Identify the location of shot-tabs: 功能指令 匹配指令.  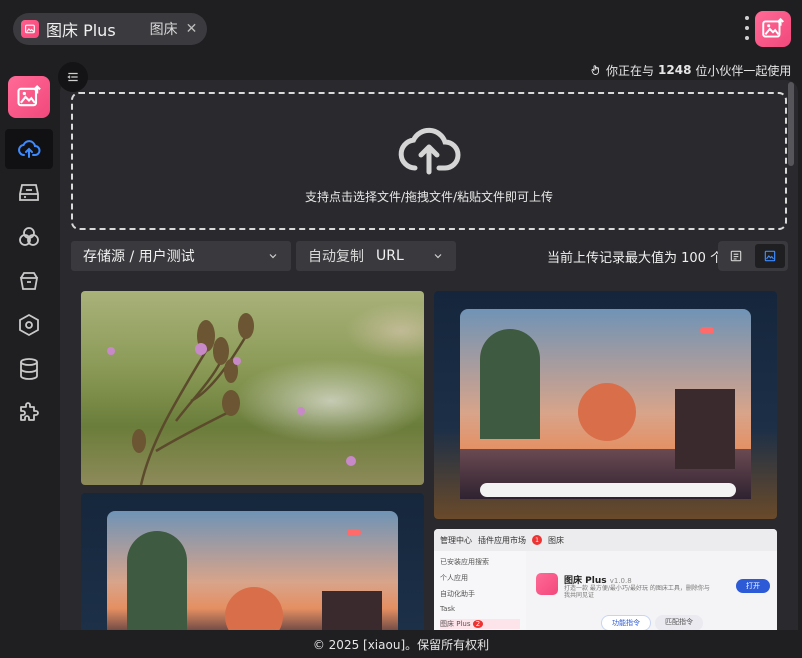
(652, 622).